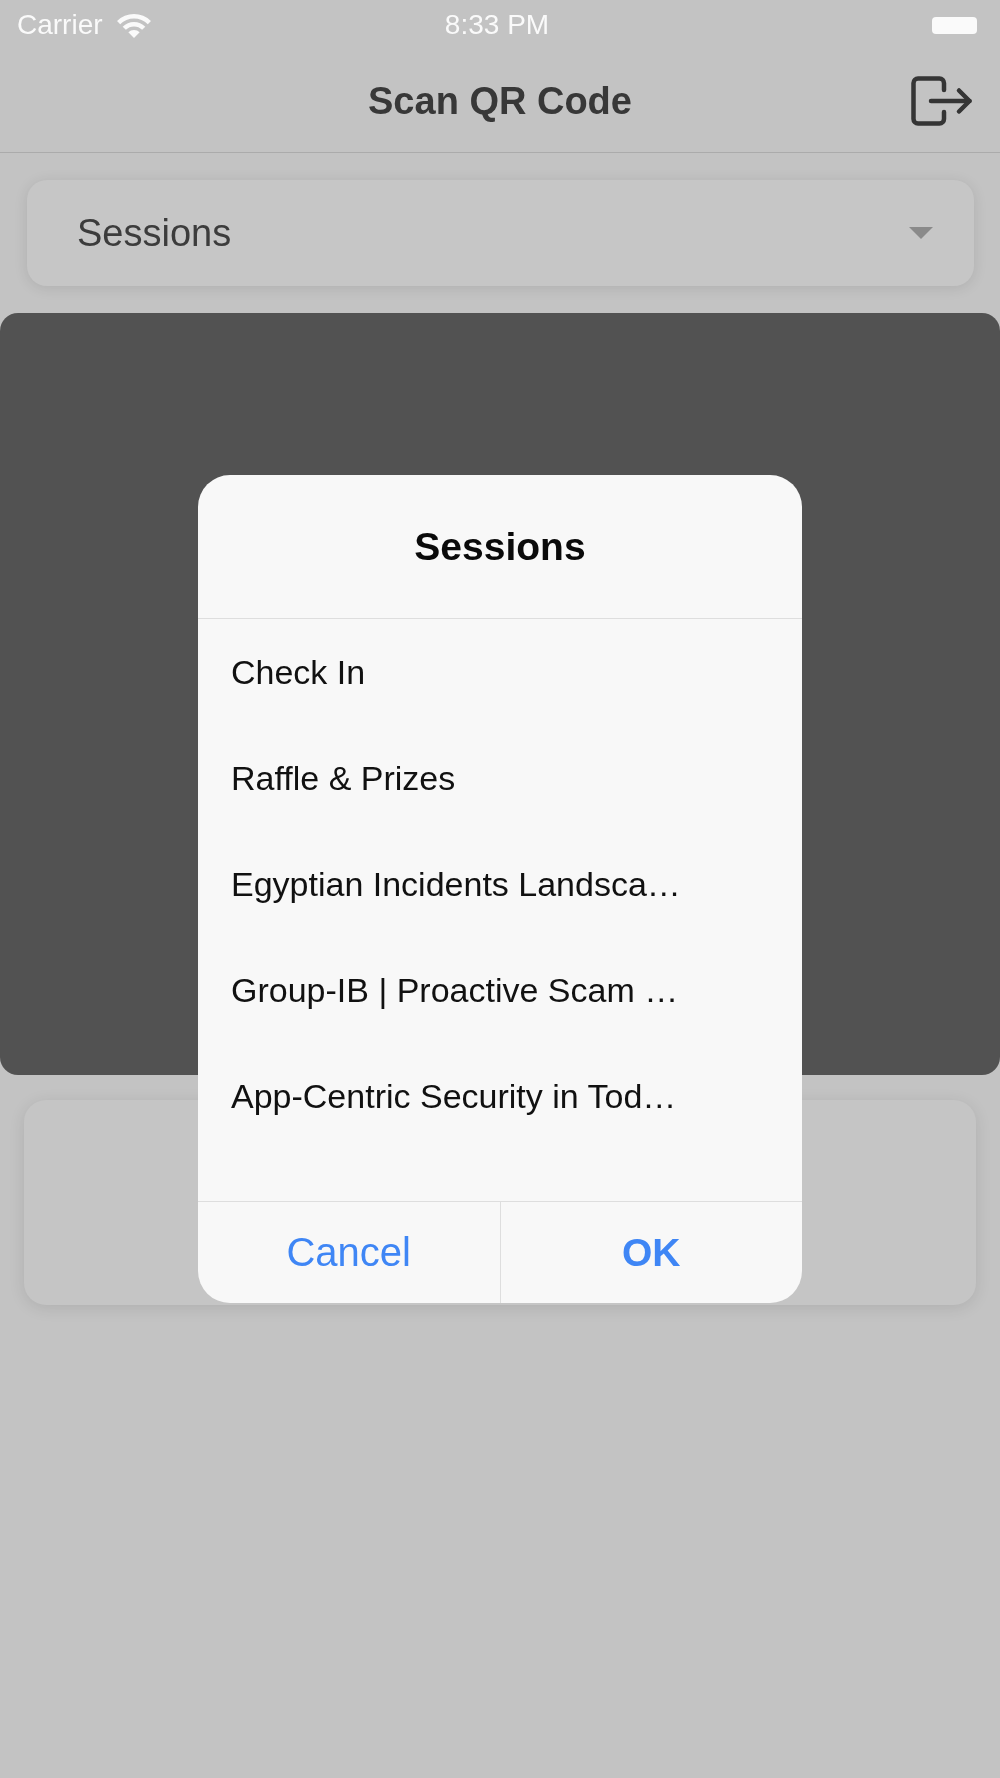  Describe the element at coordinates (500, 778) in the screenshot. I see `session-option: Raffle & Prizes` at that location.